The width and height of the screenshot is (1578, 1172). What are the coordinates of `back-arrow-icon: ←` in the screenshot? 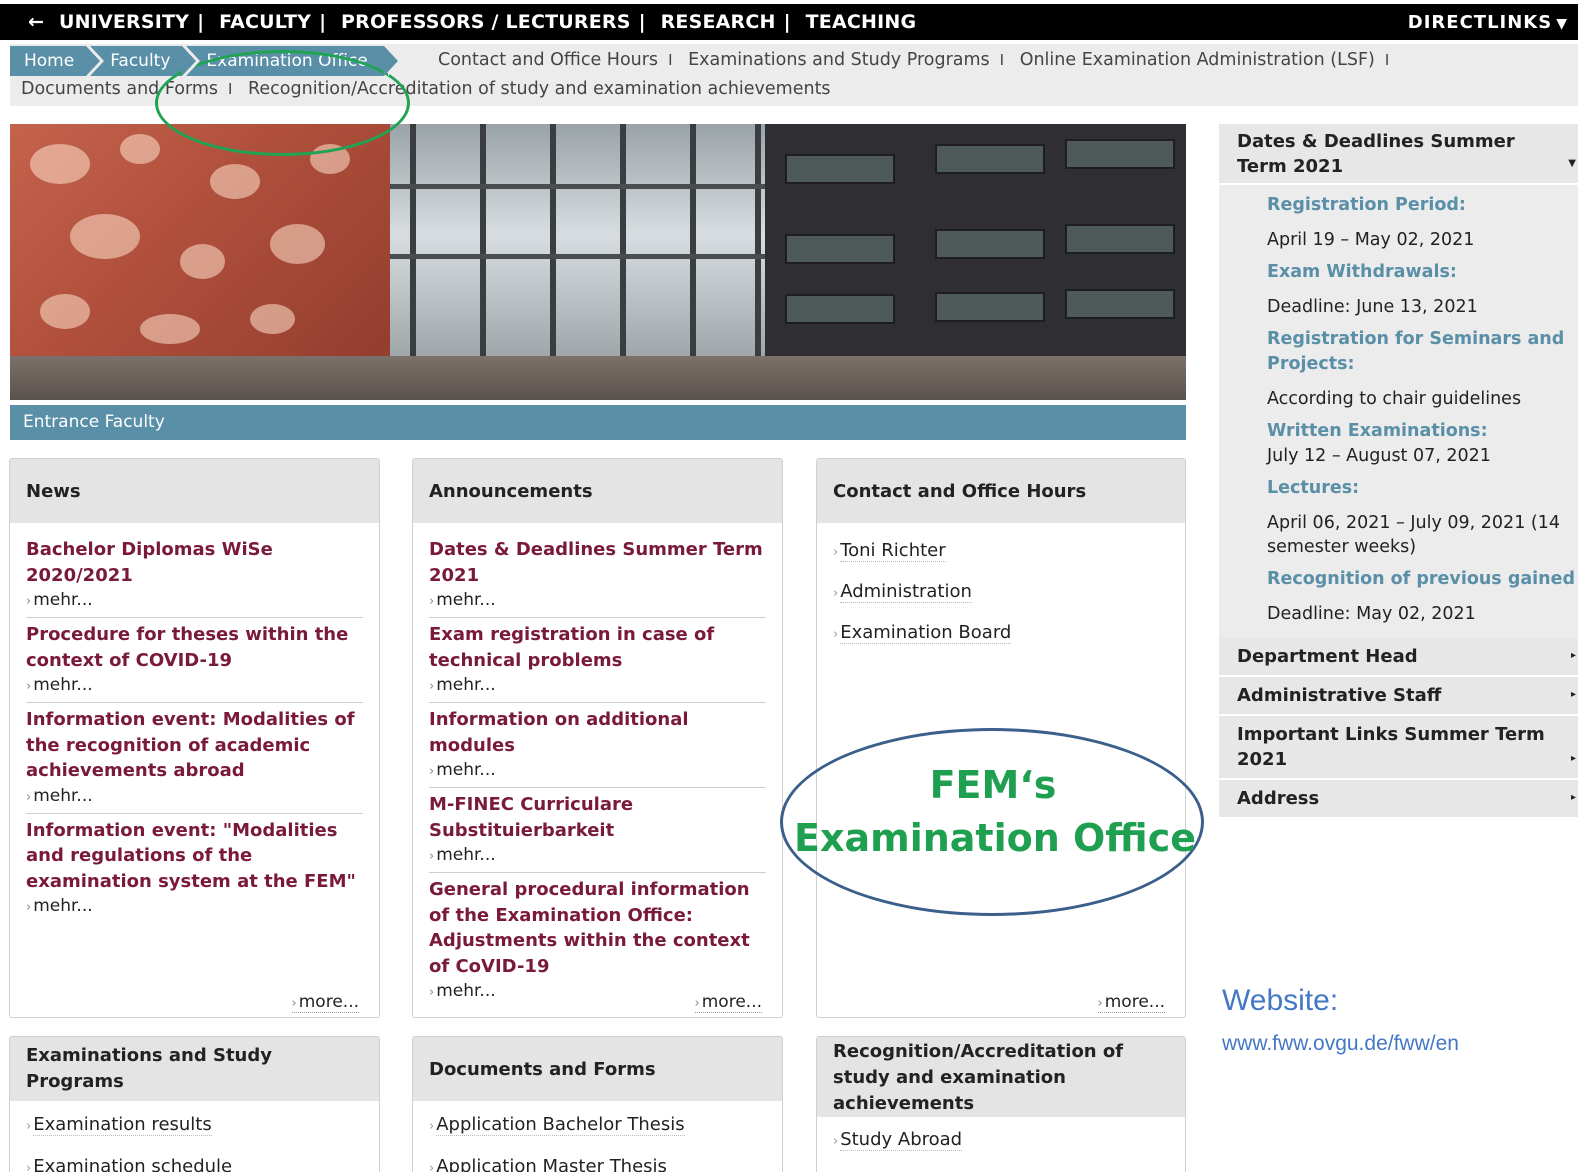 It's located at (36, 22).